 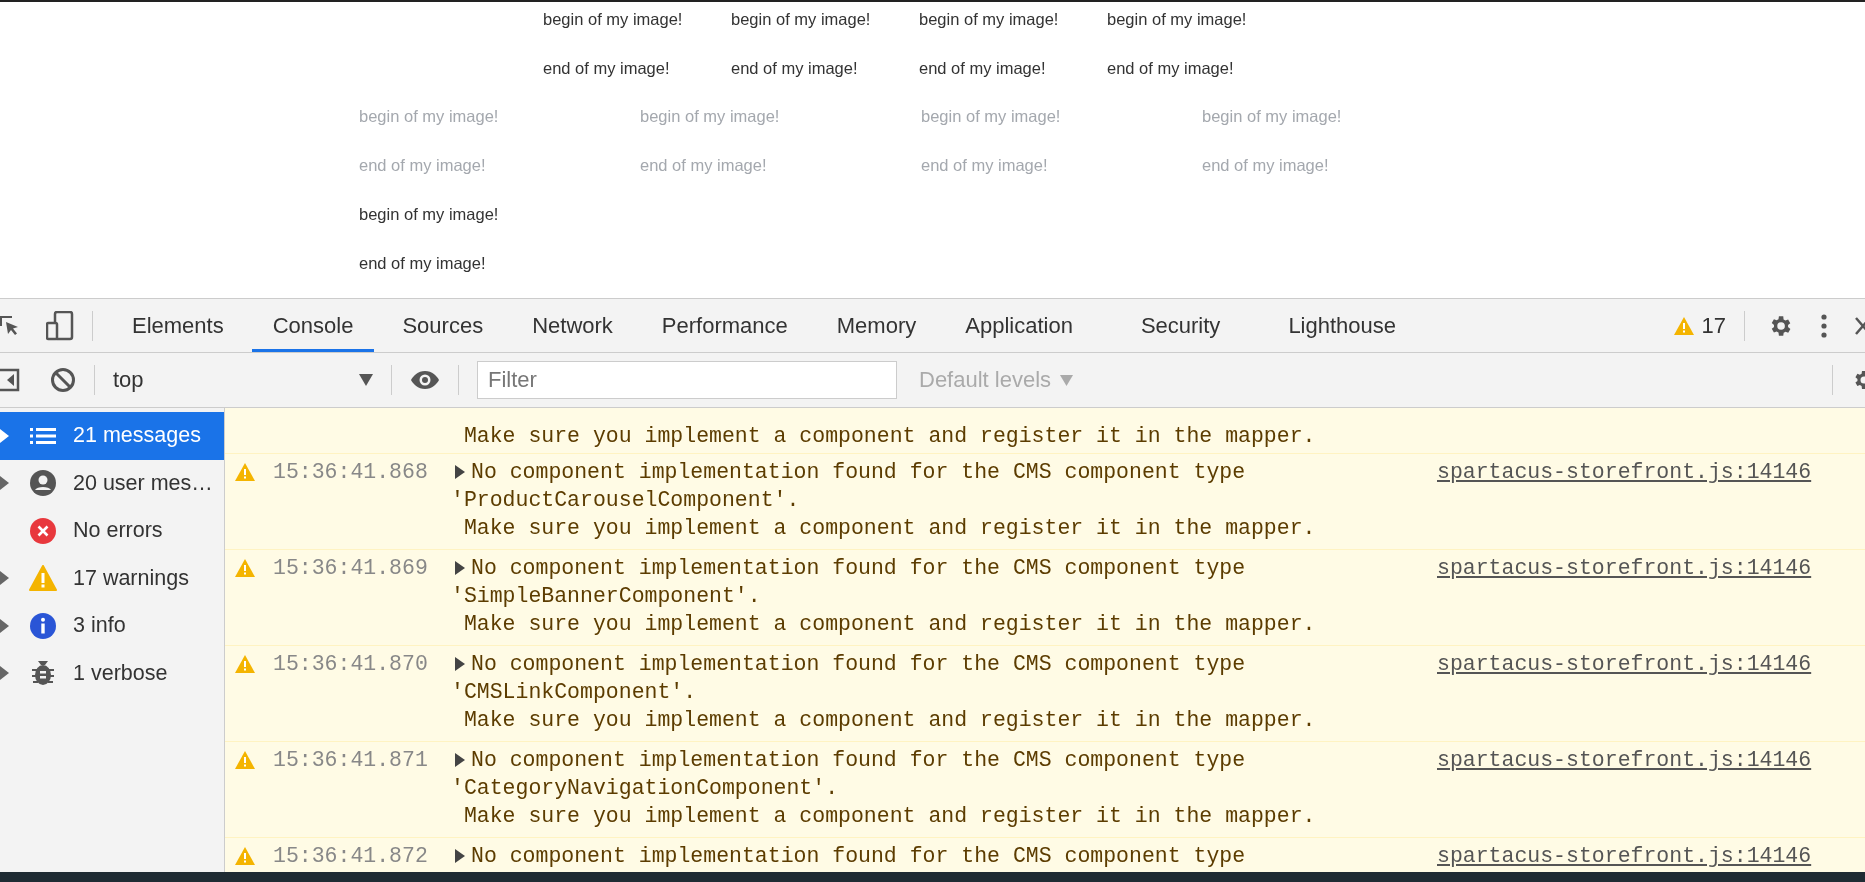 What do you see at coordinates (1713, 325) in the screenshot?
I see `warning-count: 17` at bounding box center [1713, 325].